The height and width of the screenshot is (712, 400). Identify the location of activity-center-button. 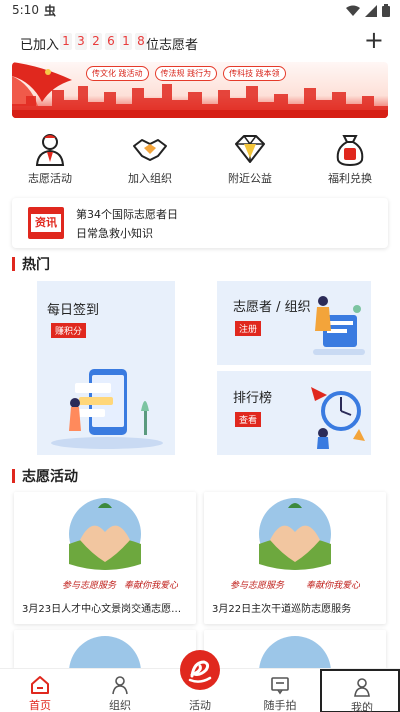
(200, 670).